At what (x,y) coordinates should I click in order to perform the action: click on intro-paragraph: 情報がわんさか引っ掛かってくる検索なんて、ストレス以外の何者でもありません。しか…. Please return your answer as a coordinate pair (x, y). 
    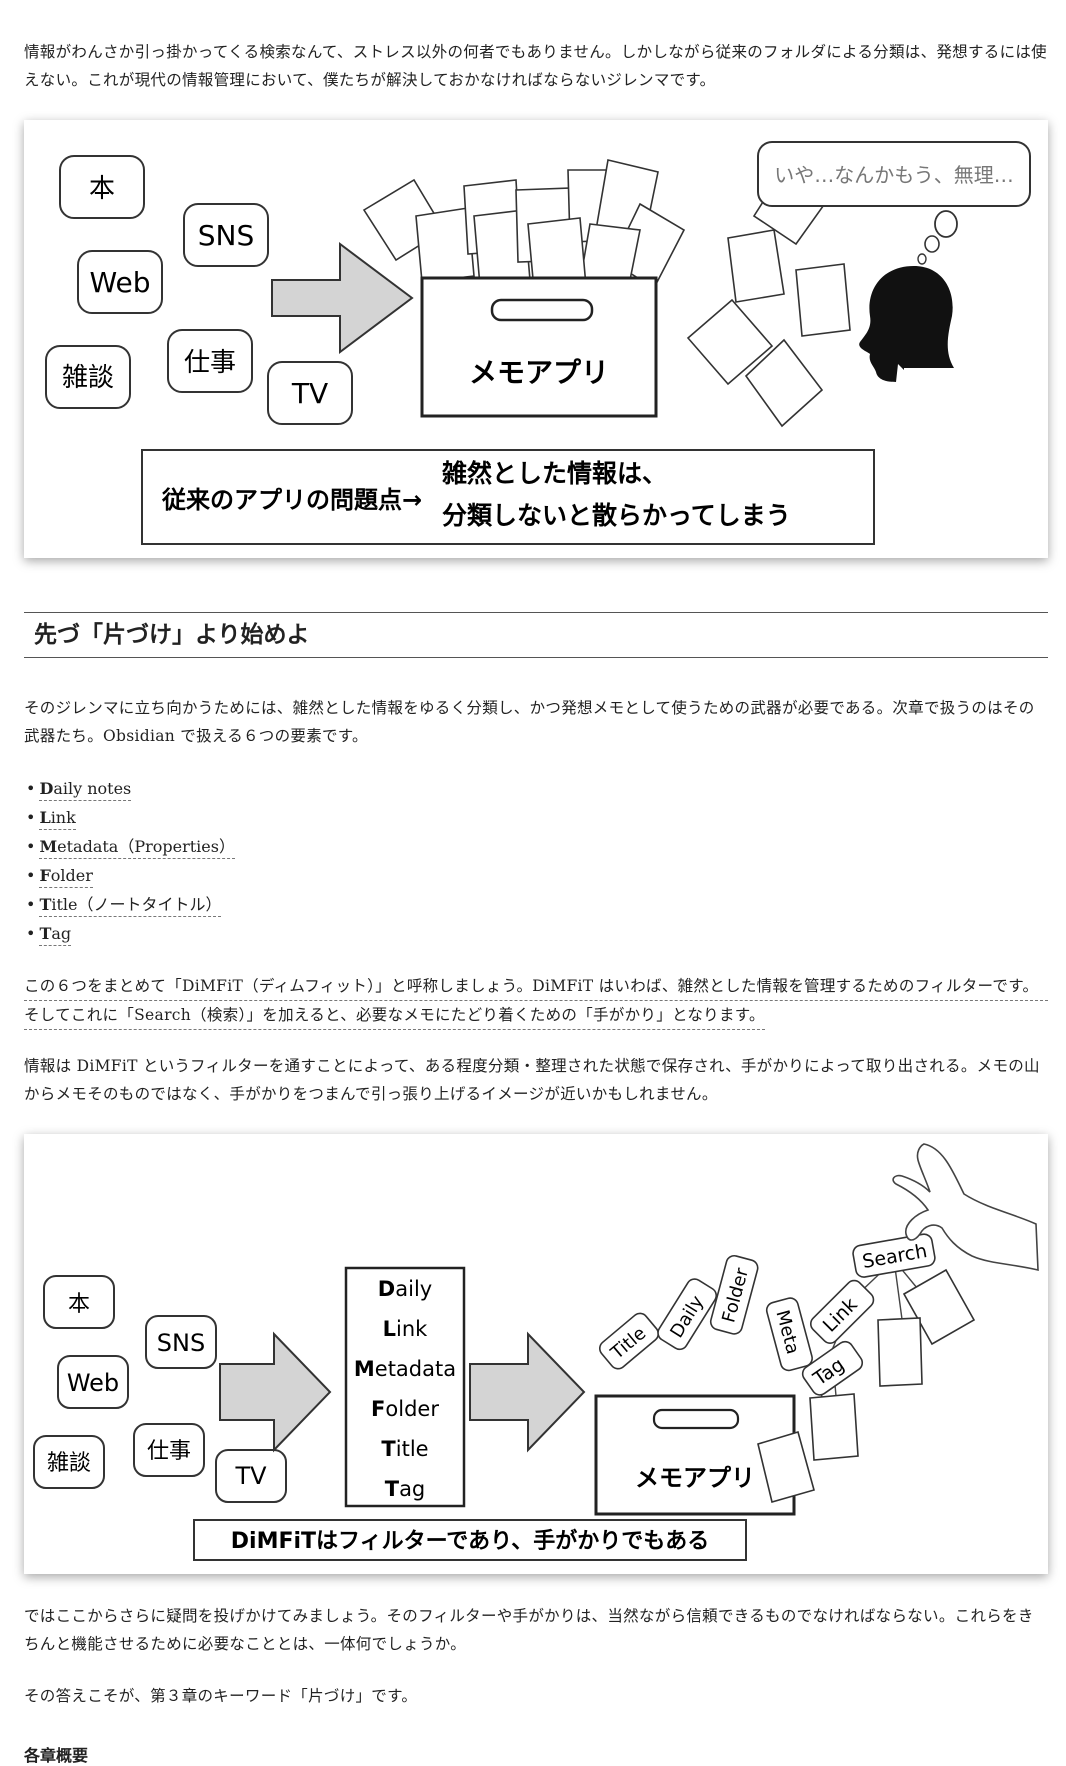
    Looking at the image, I should click on (535, 66).